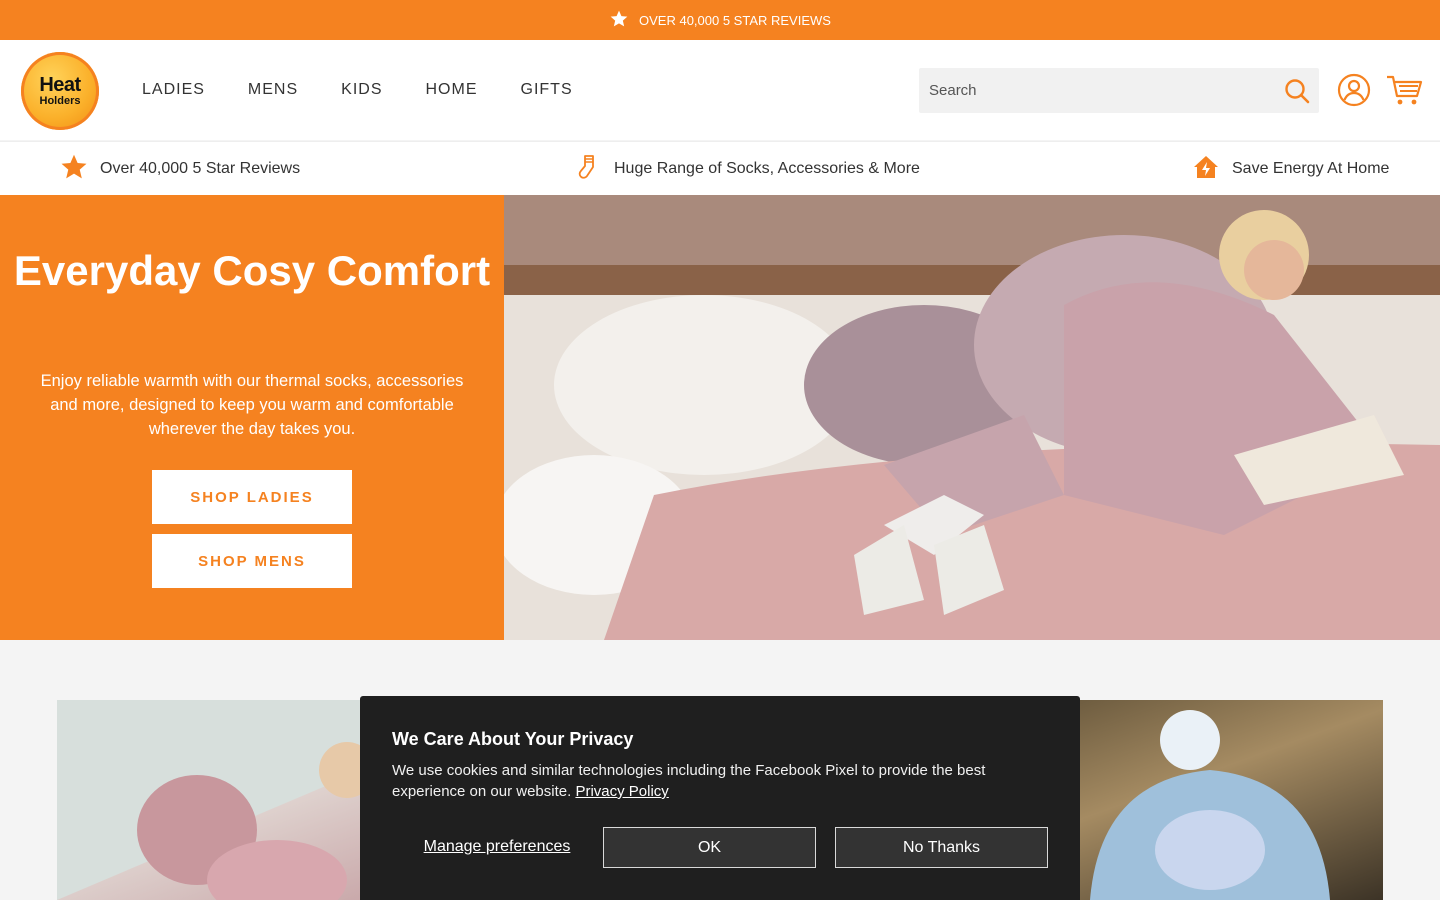  What do you see at coordinates (513, 739) in the screenshot?
I see `cookie-title: We Care About Your Privacy` at bounding box center [513, 739].